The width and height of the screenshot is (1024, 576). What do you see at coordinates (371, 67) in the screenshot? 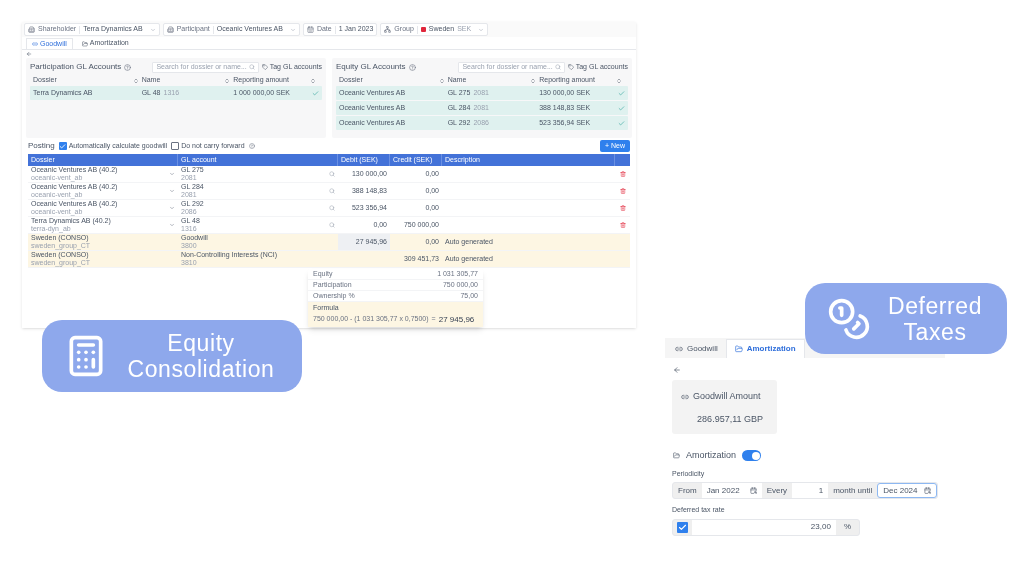
I see `panel-title: Equity GL Accounts` at bounding box center [371, 67].